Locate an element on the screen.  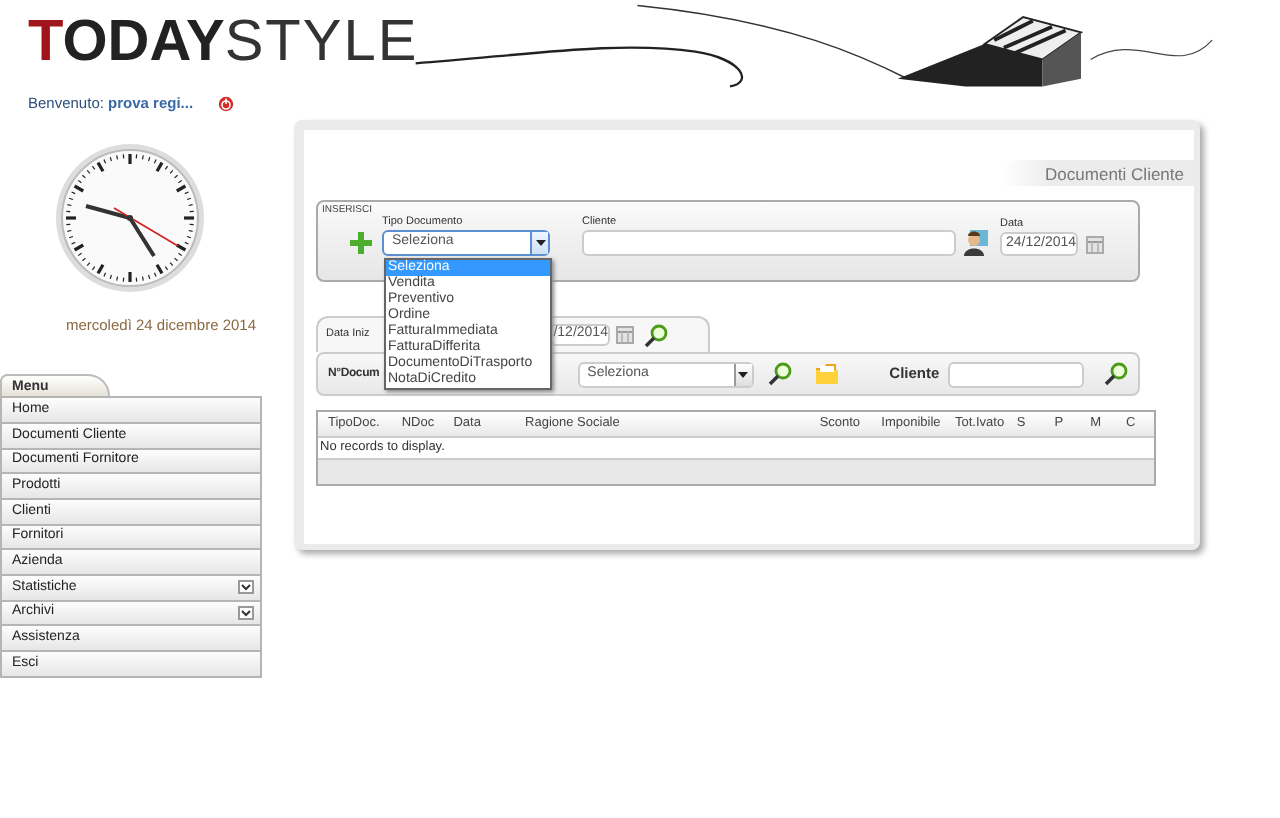
person-icon is located at coordinates (976, 242).